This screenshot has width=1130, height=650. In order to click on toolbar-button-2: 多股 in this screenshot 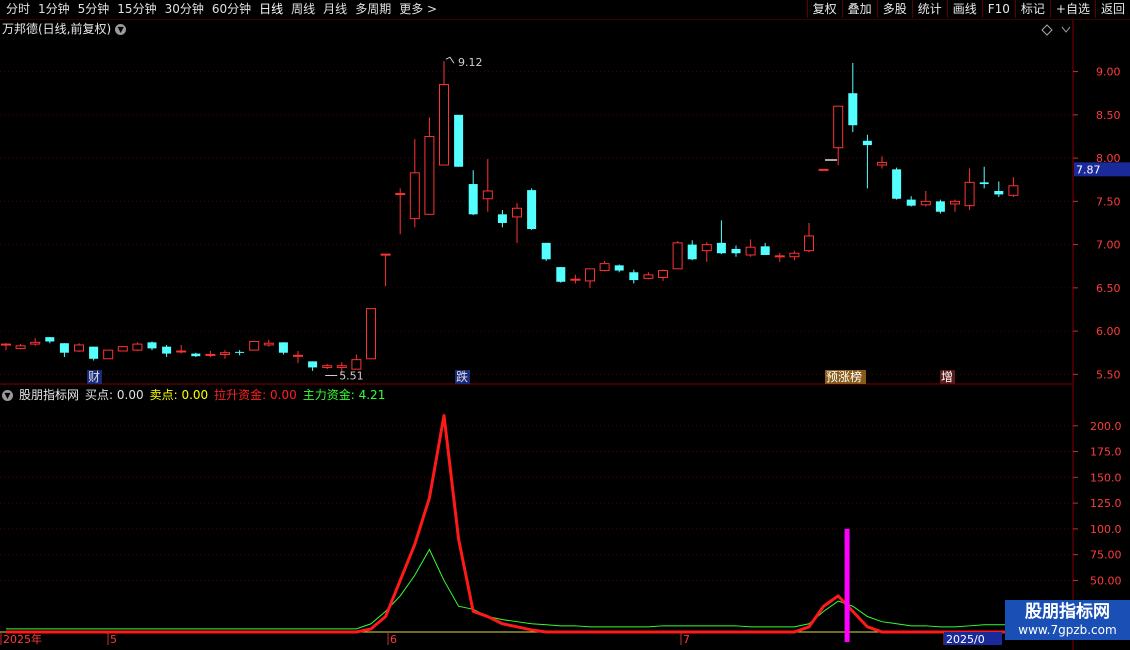, I will do `click(894, 9)`.